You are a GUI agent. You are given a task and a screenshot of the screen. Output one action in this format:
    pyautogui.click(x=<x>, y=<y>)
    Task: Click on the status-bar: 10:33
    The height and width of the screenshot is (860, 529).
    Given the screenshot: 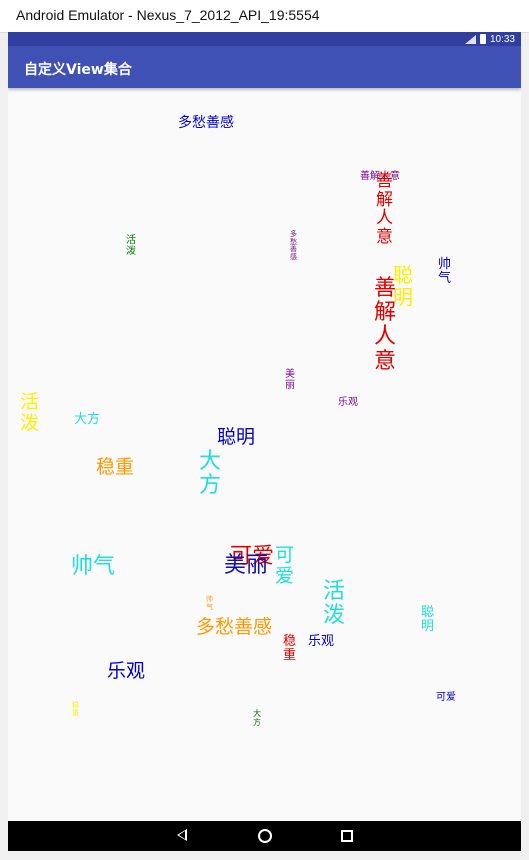 What is the action you would take?
    pyautogui.click(x=264, y=39)
    